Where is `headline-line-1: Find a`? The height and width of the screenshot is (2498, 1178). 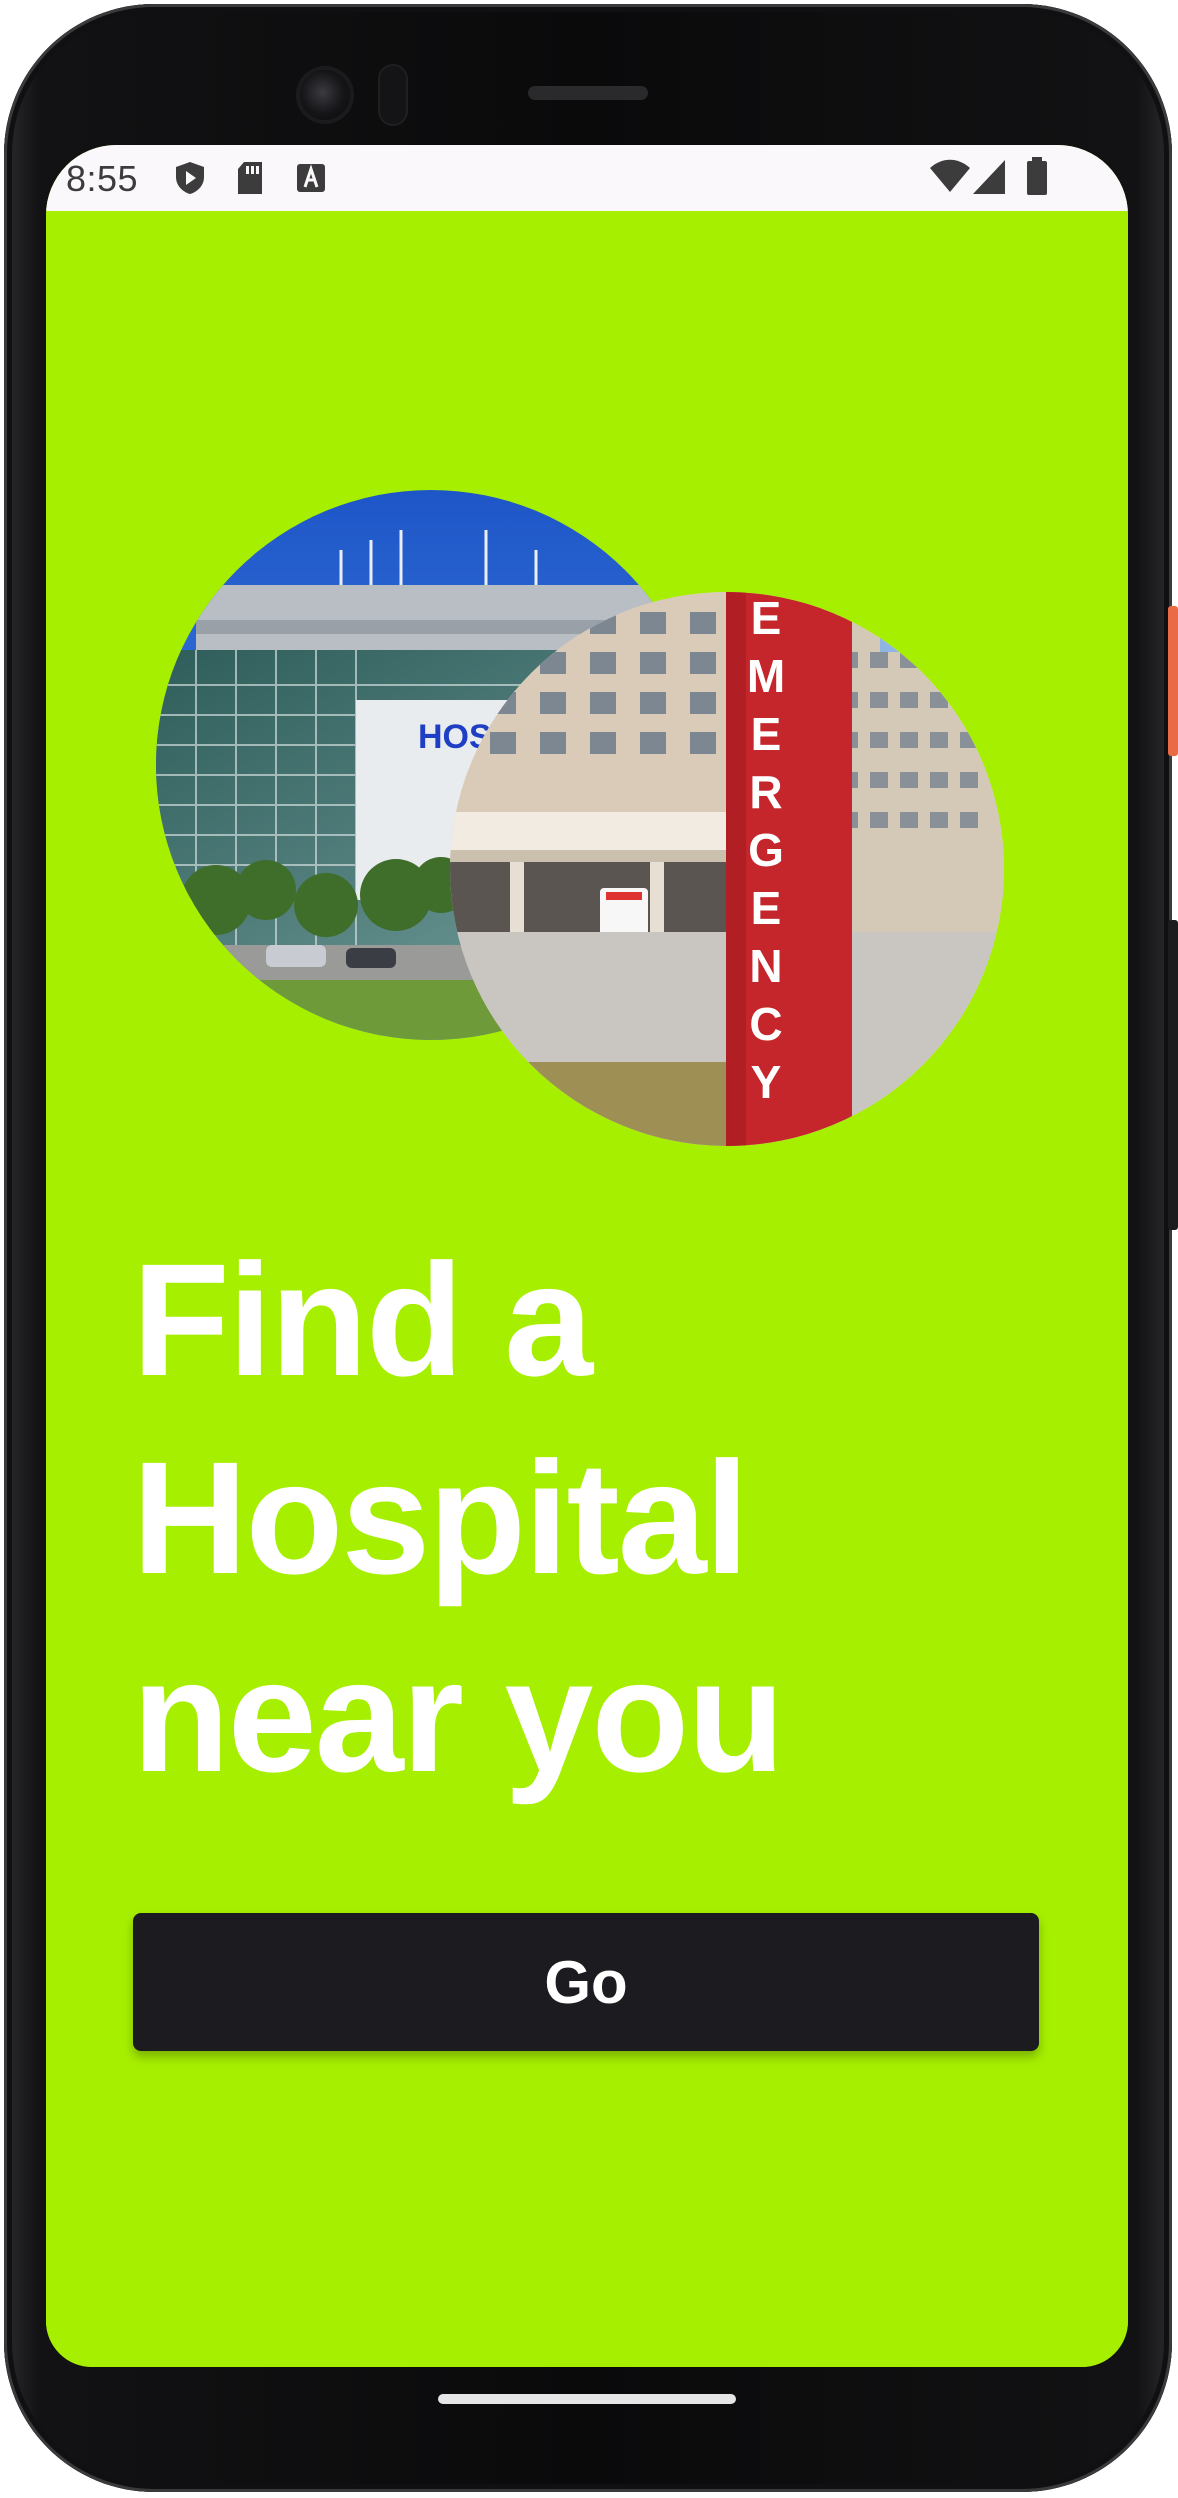
headline-line-1: Find a is located at coordinates (362, 1319).